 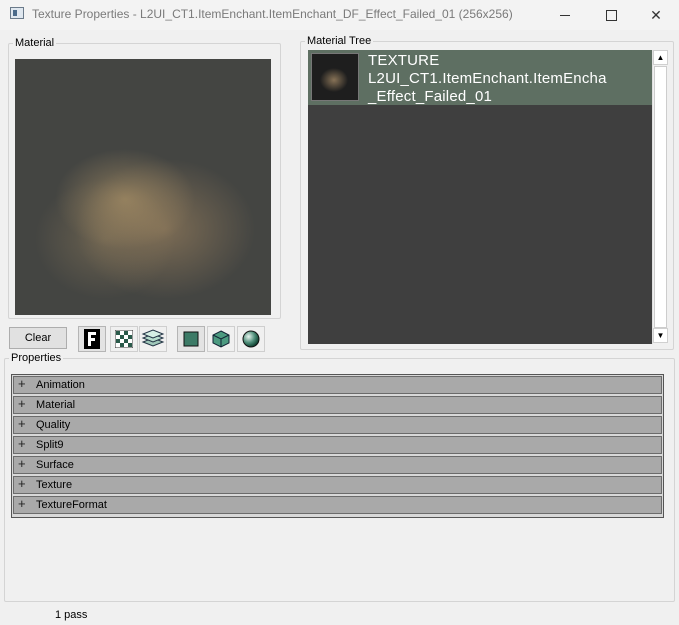 I want to click on tree-item-name-line1: L2UI_CT1.ItemEnchant.ItemEncha, so click(x=487, y=78).